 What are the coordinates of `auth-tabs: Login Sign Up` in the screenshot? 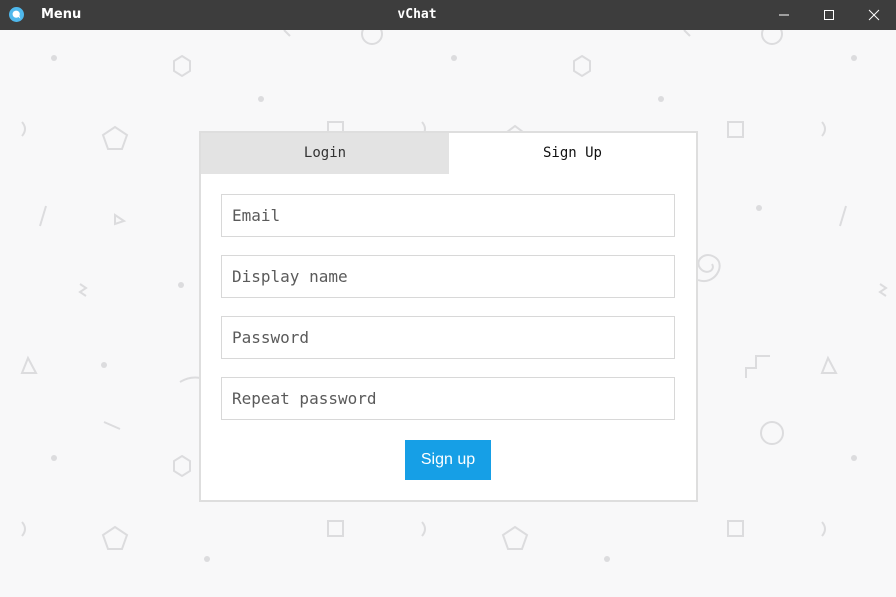 It's located at (448, 153).